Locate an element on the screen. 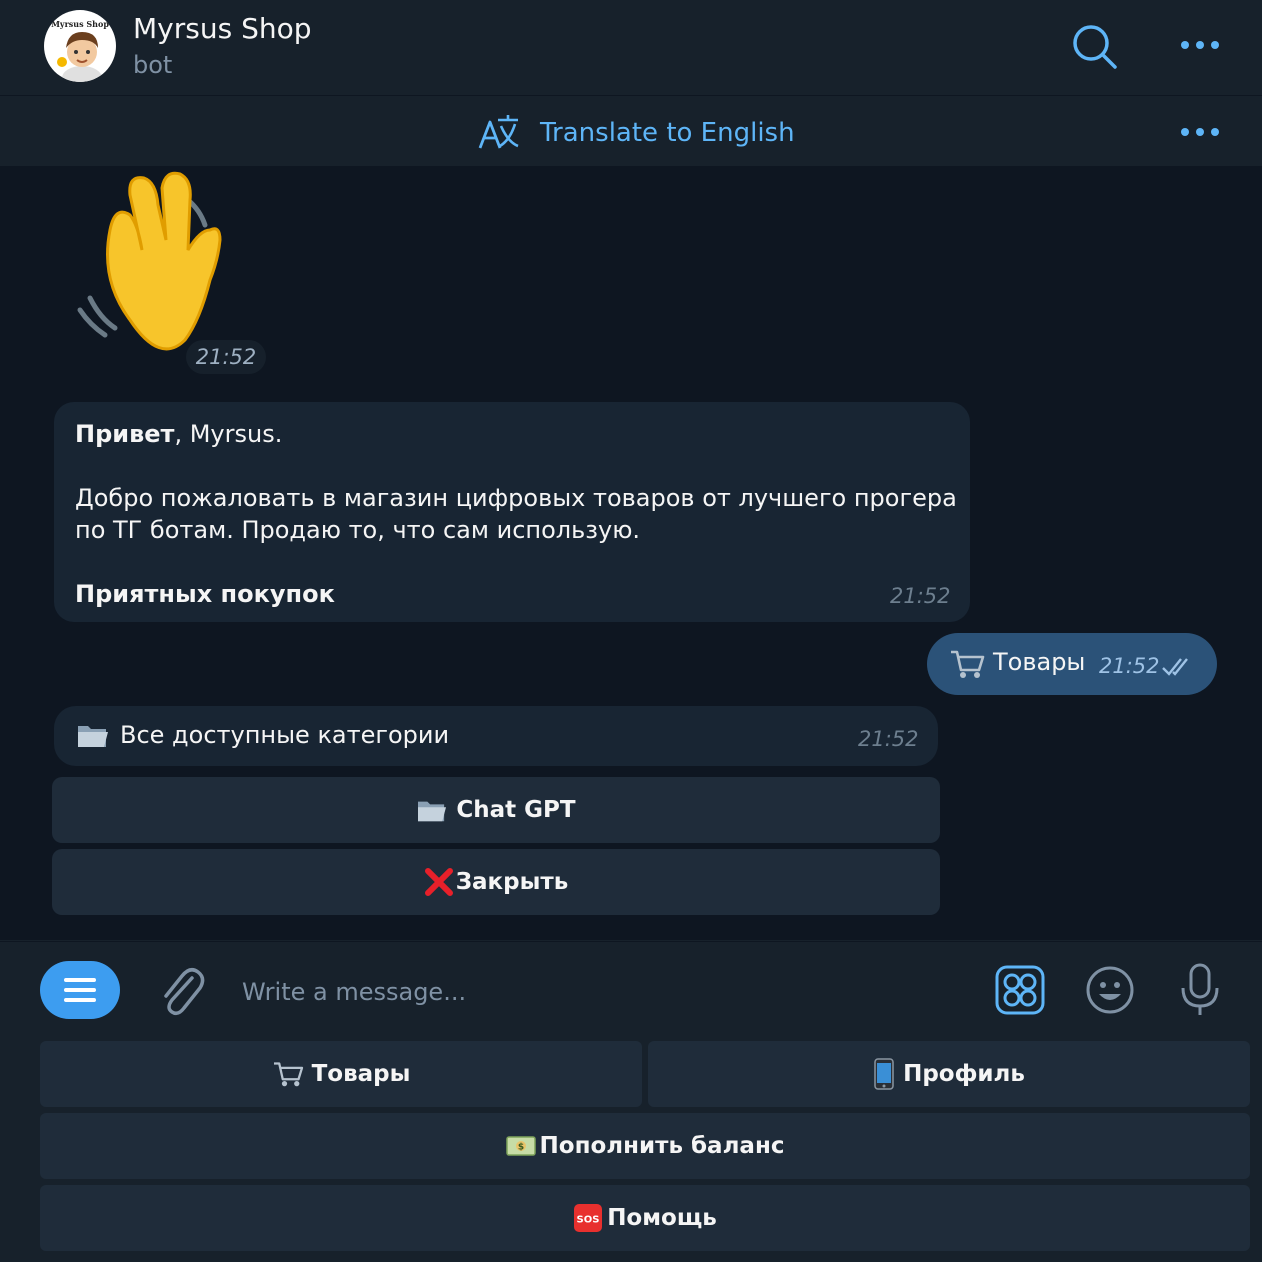 The width and height of the screenshot is (1262, 1262). microphone-icon is located at coordinates (1200, 990).